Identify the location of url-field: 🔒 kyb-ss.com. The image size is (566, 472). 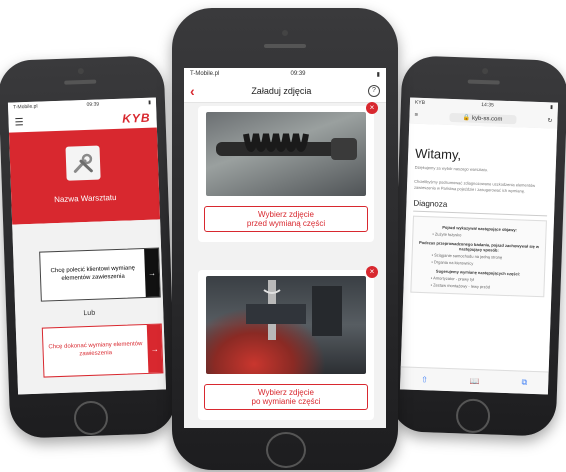
(482, 118).